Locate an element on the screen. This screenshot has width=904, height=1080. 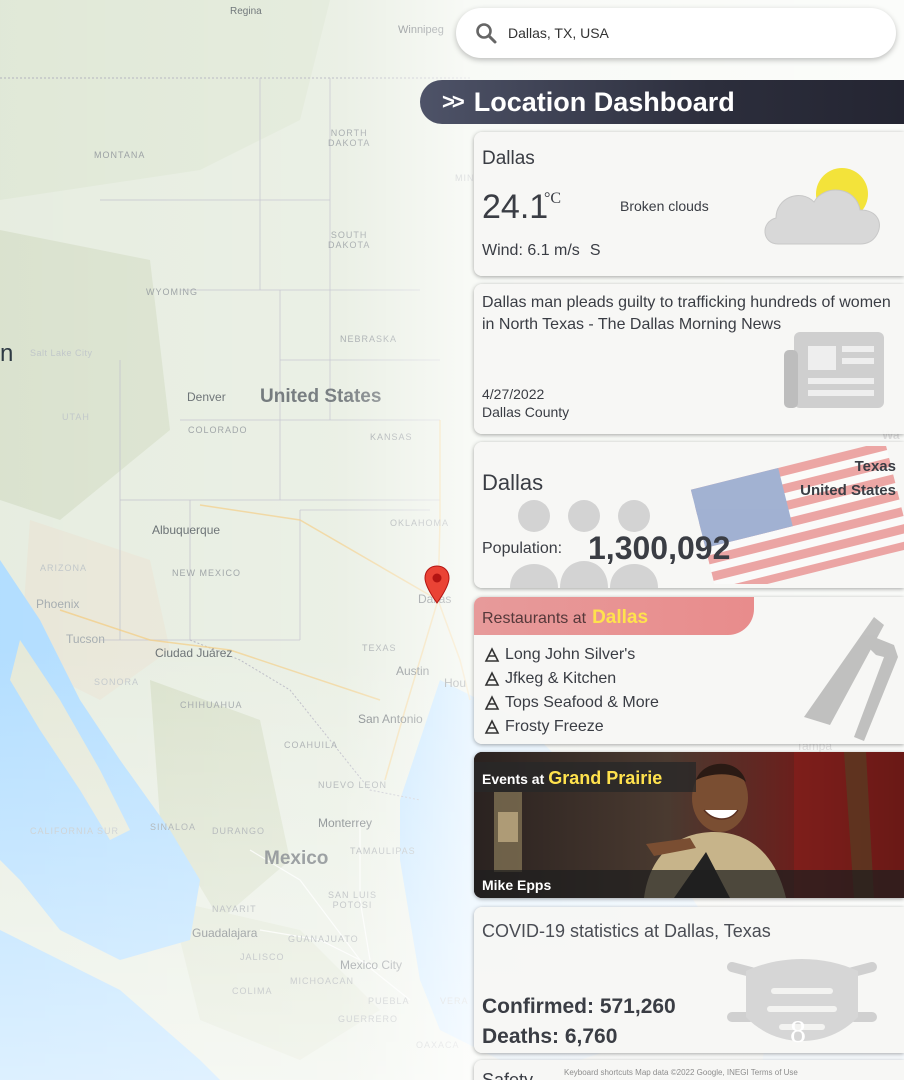
weather-wind: Wind: 6.1 m/s S is located at coordinates (541, 251).